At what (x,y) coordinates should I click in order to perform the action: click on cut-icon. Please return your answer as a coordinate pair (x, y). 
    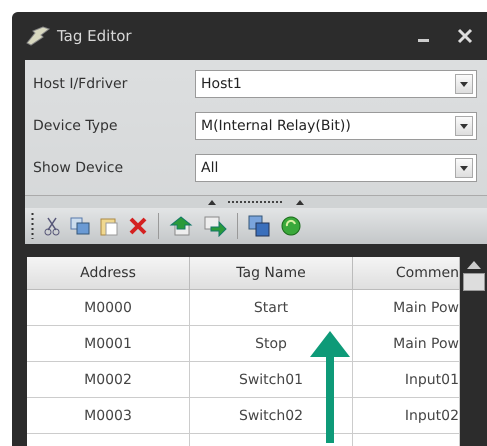
    Looking at the image, I should click on (52, 226).